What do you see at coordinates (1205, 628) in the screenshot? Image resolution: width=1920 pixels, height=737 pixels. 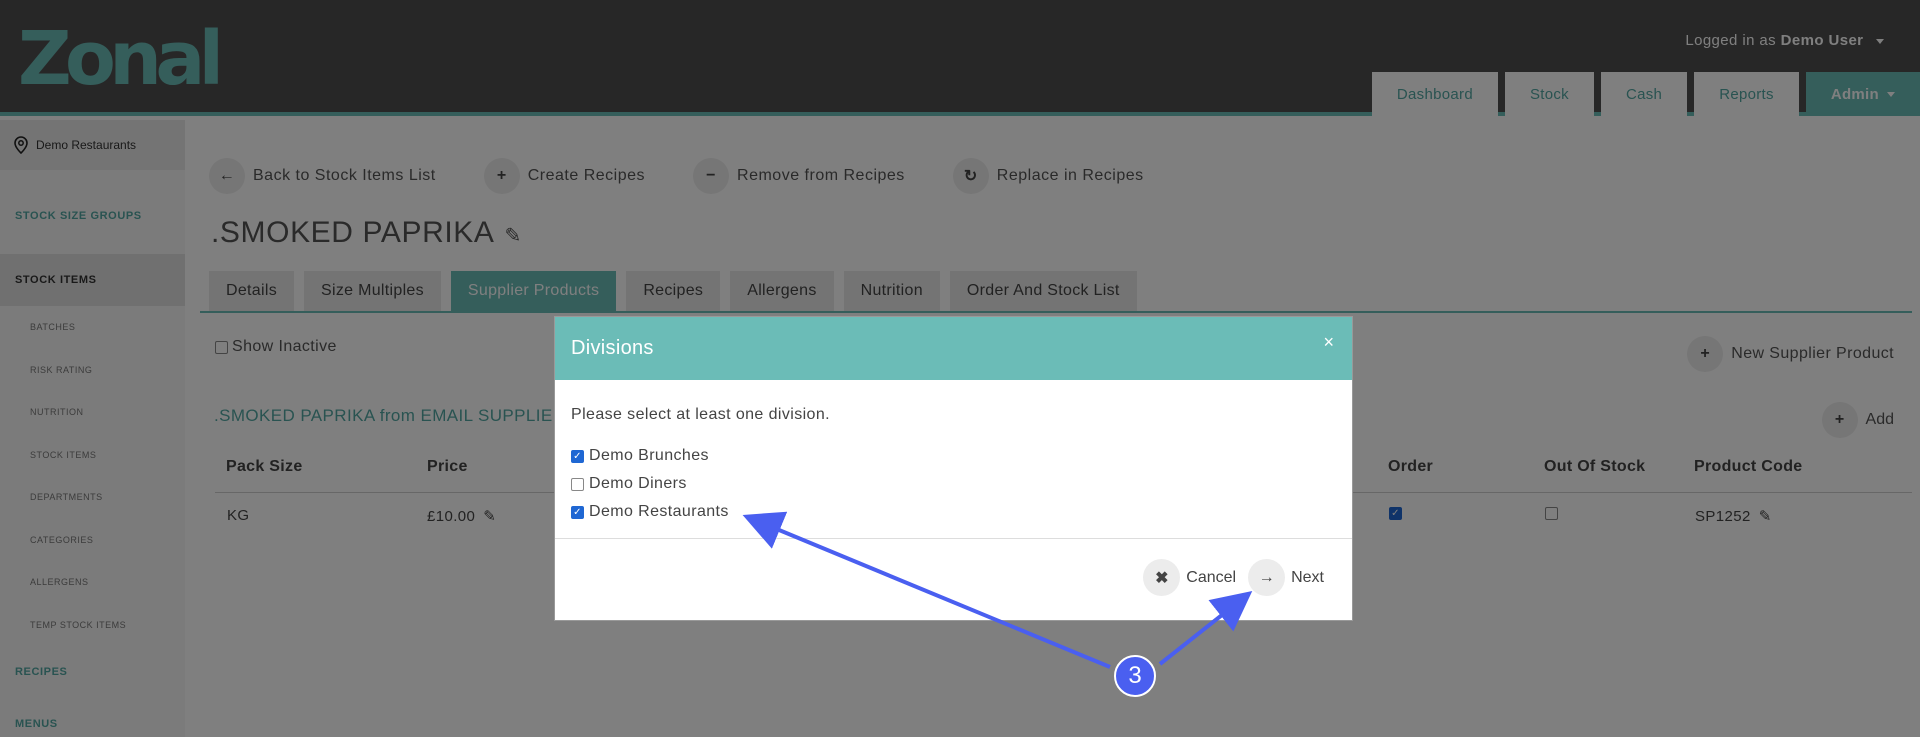 I see `annotation-arrow-to-next` at bounding box center [1205, 628].